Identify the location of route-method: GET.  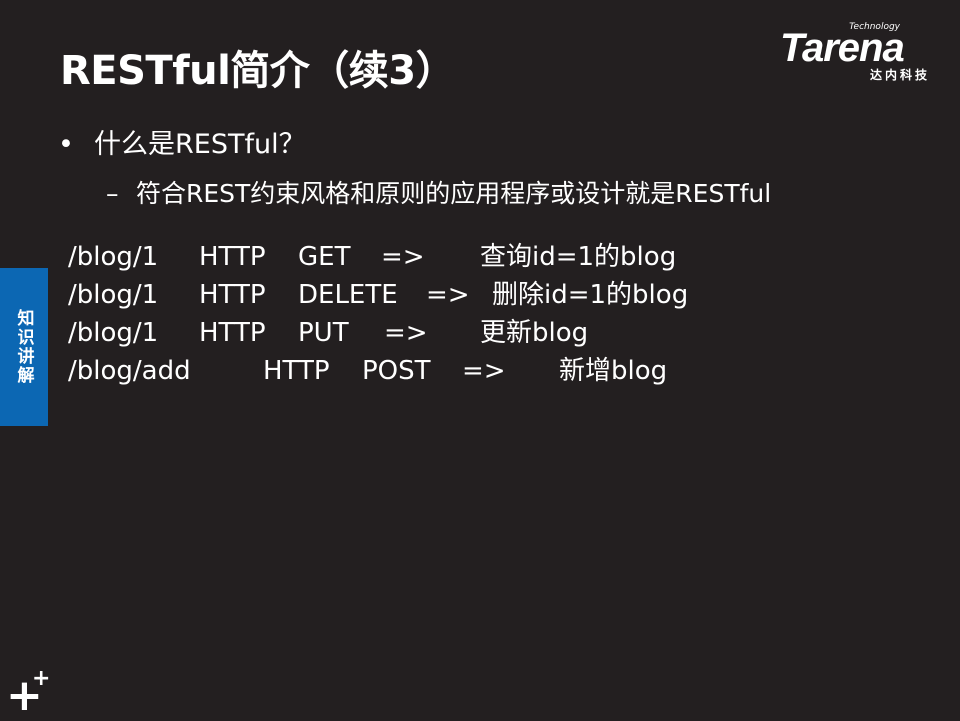
(324, 257).